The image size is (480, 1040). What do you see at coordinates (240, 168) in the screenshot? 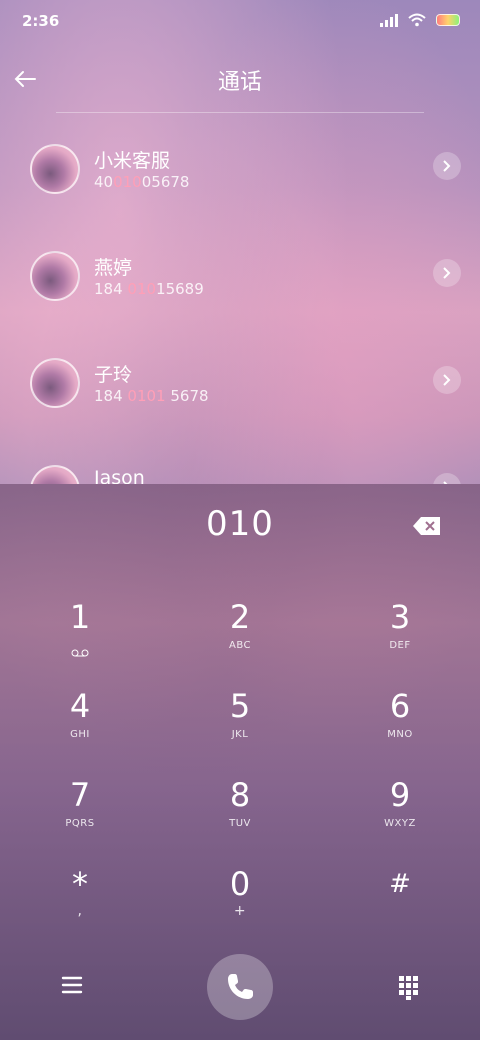
I see `contact-row: 小米客服 4001005678` at bounding box center [240, 168].